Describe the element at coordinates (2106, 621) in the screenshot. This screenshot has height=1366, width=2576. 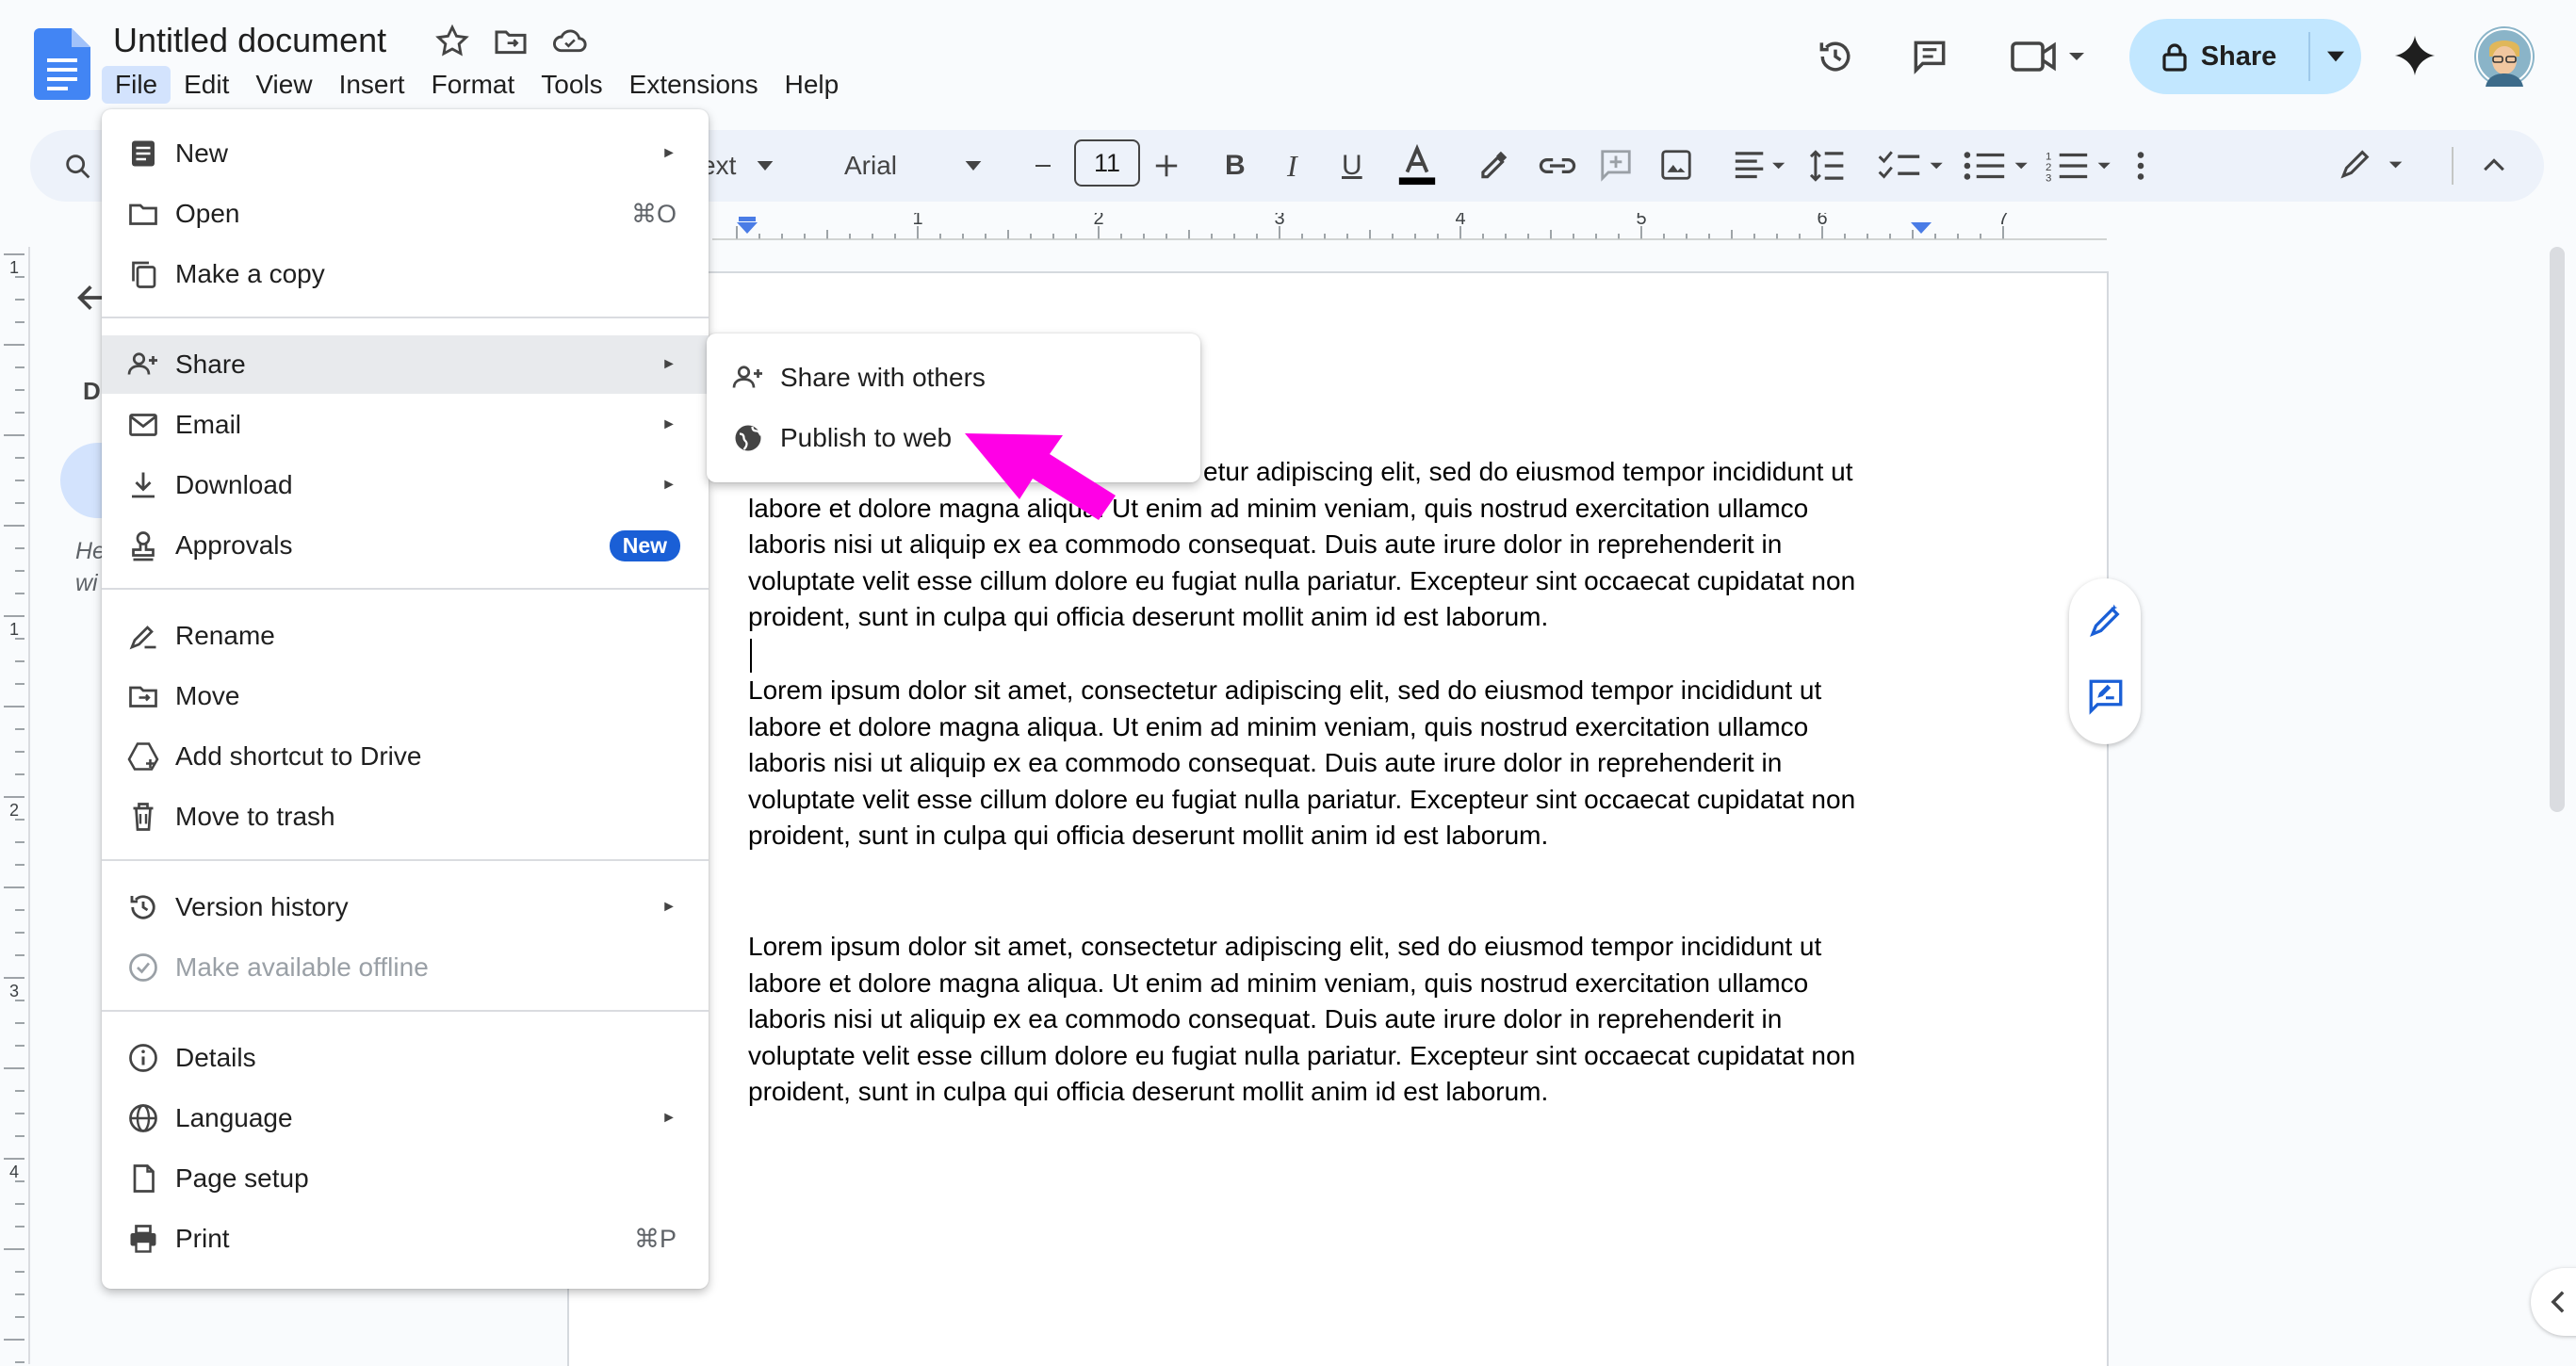
I see `help-me-write-icon` at that location.